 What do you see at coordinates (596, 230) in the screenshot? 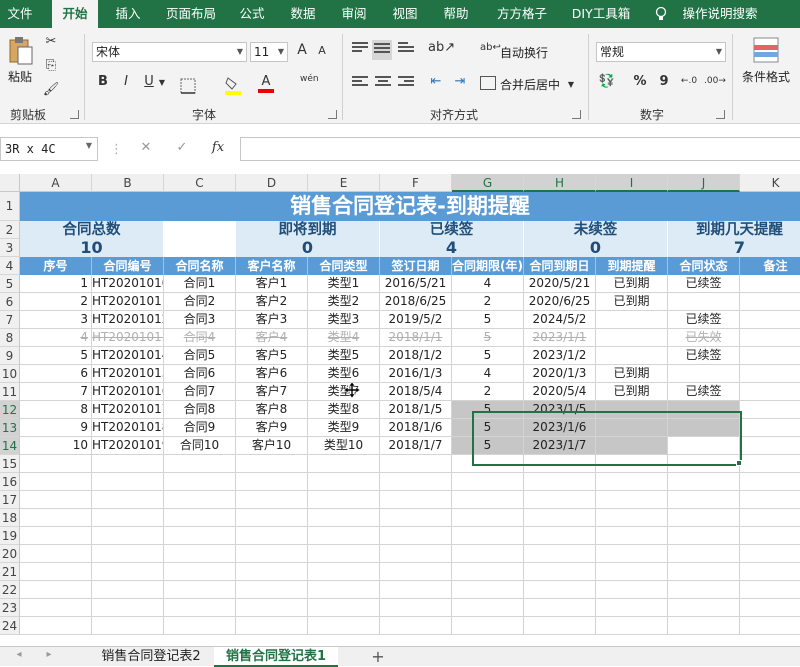
I see `summary-label: 未续签` at bounding box center [596, 230].